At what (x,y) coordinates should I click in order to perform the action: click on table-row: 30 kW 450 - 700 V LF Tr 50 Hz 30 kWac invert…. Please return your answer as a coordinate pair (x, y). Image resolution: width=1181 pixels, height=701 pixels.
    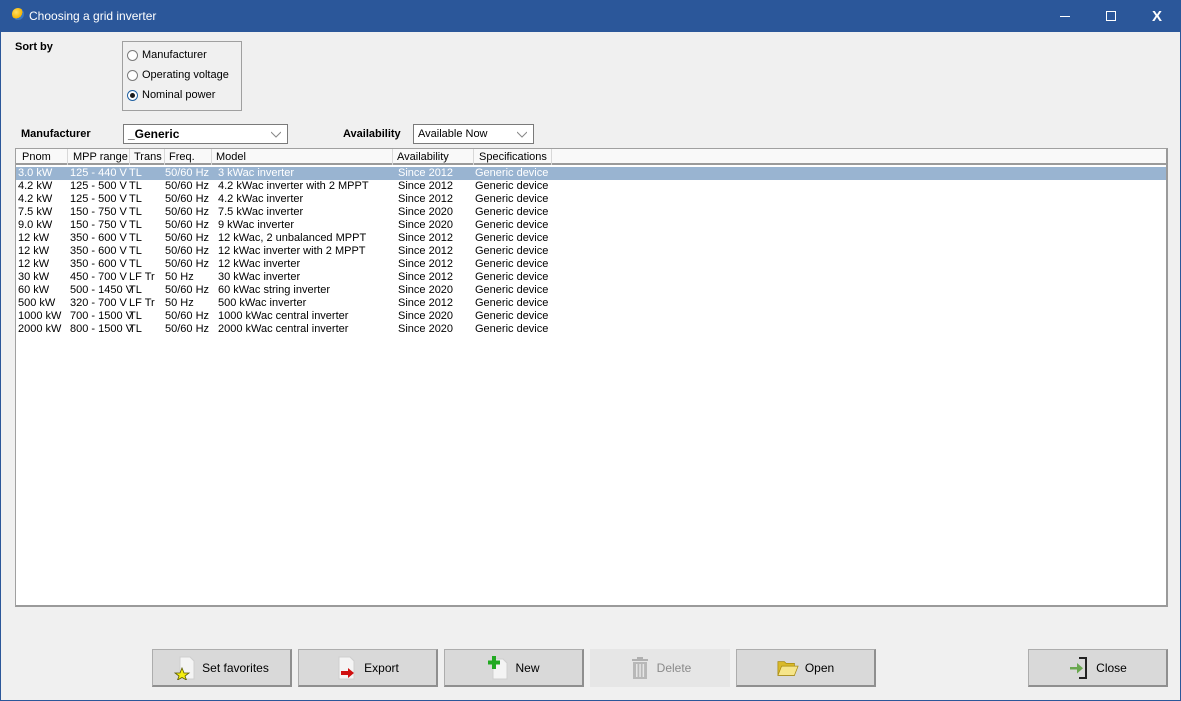
    Looking at the image, I should click on (591, 277).